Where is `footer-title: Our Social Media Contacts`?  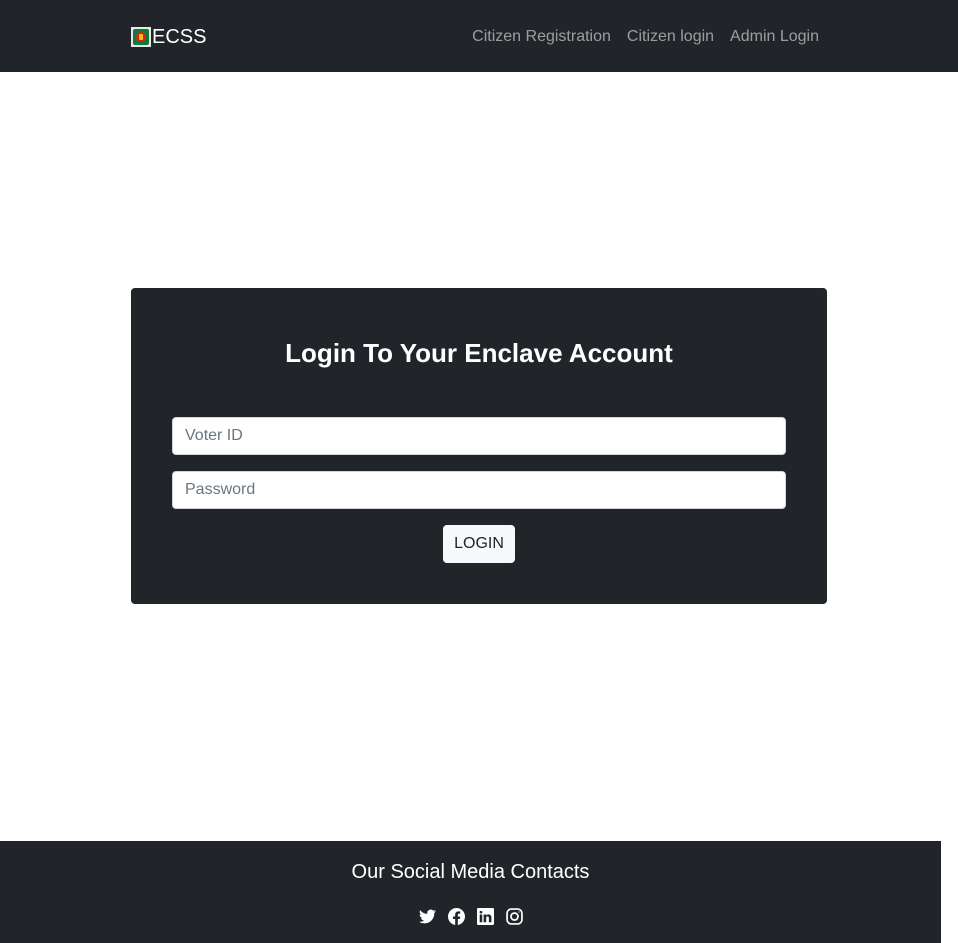 footer-title: Our Social Media Contacts is located at coordinates (470, 872).